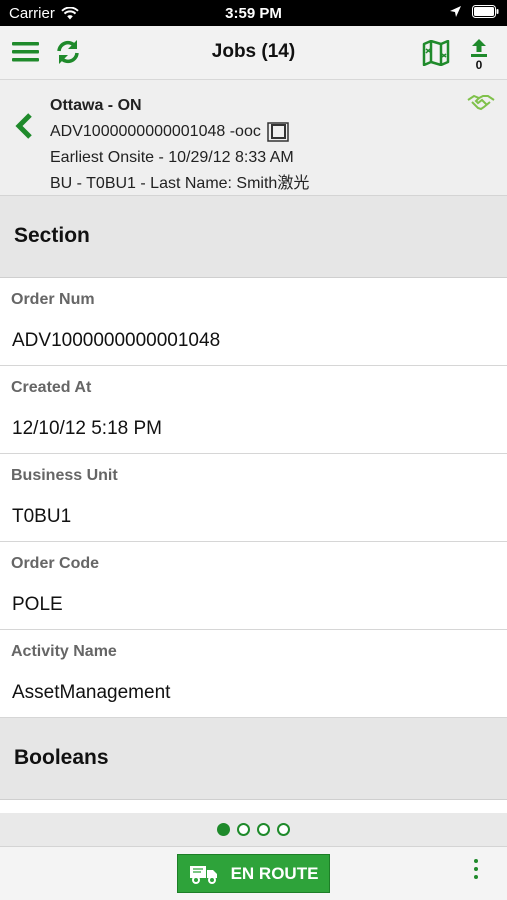 The height and width of the screenshot is (900, 507). I want to click on field-value: T0BU1, so click(42, 516).